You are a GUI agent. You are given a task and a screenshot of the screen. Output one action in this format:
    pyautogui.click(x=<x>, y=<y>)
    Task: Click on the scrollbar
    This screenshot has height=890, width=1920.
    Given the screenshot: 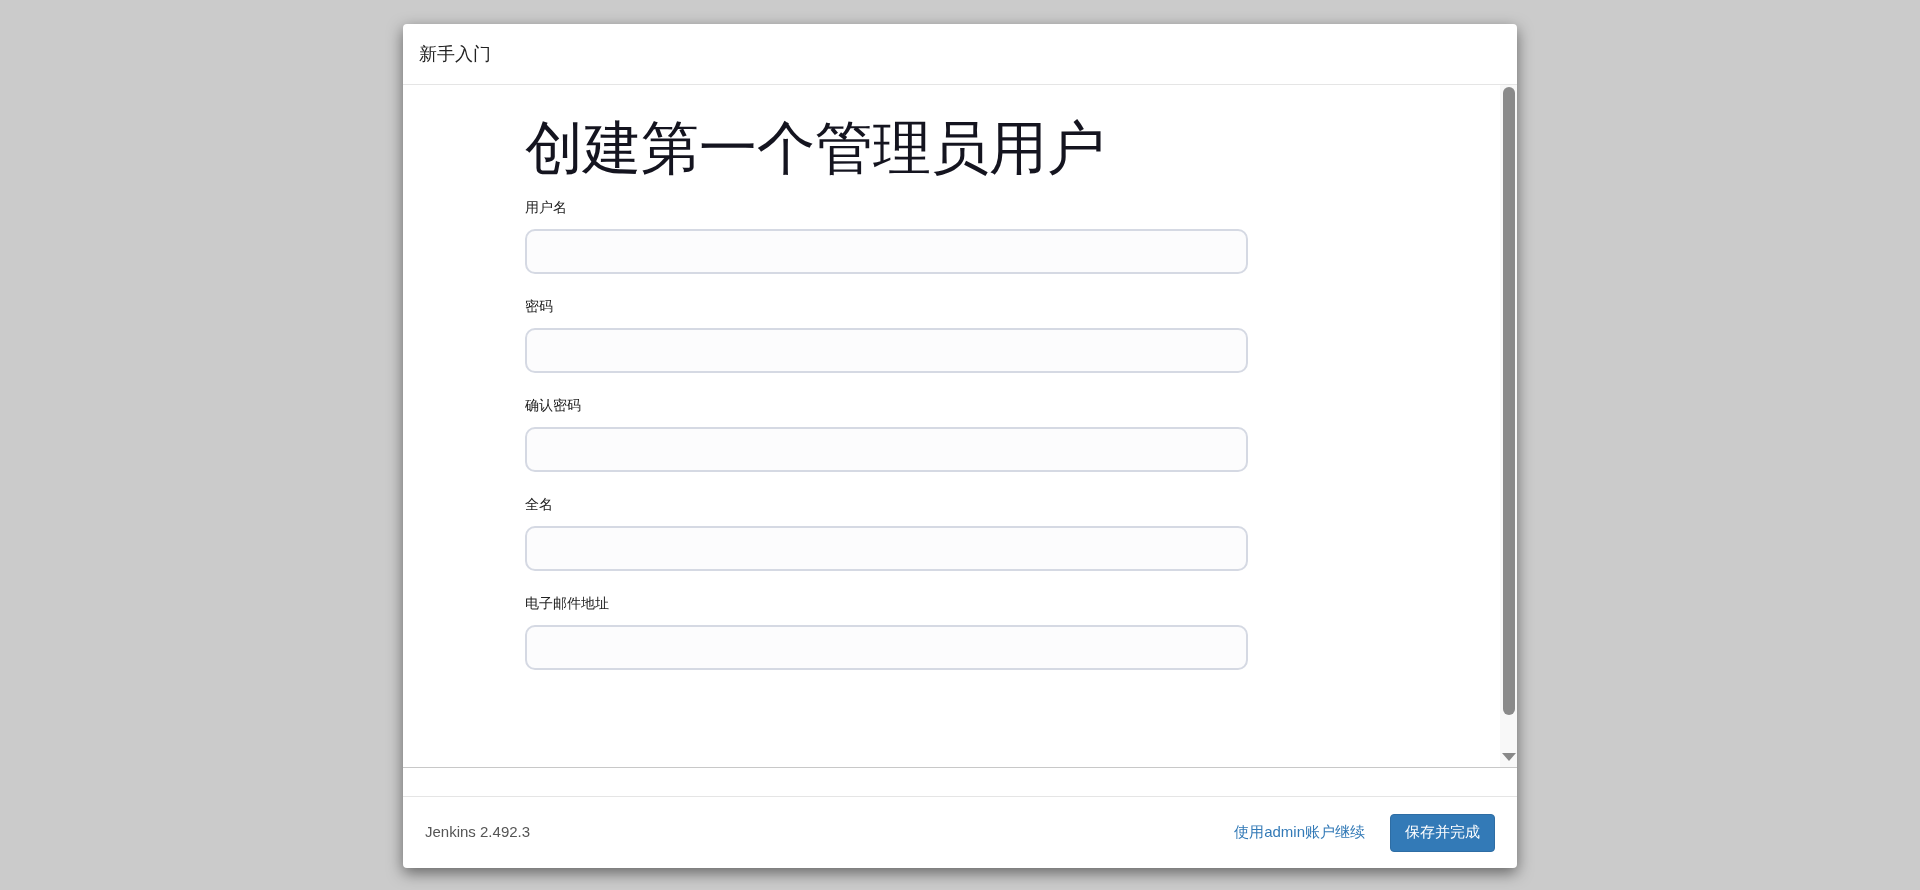 What is the action you would take?
    pyautogui.click(x=1508, y=426)
    